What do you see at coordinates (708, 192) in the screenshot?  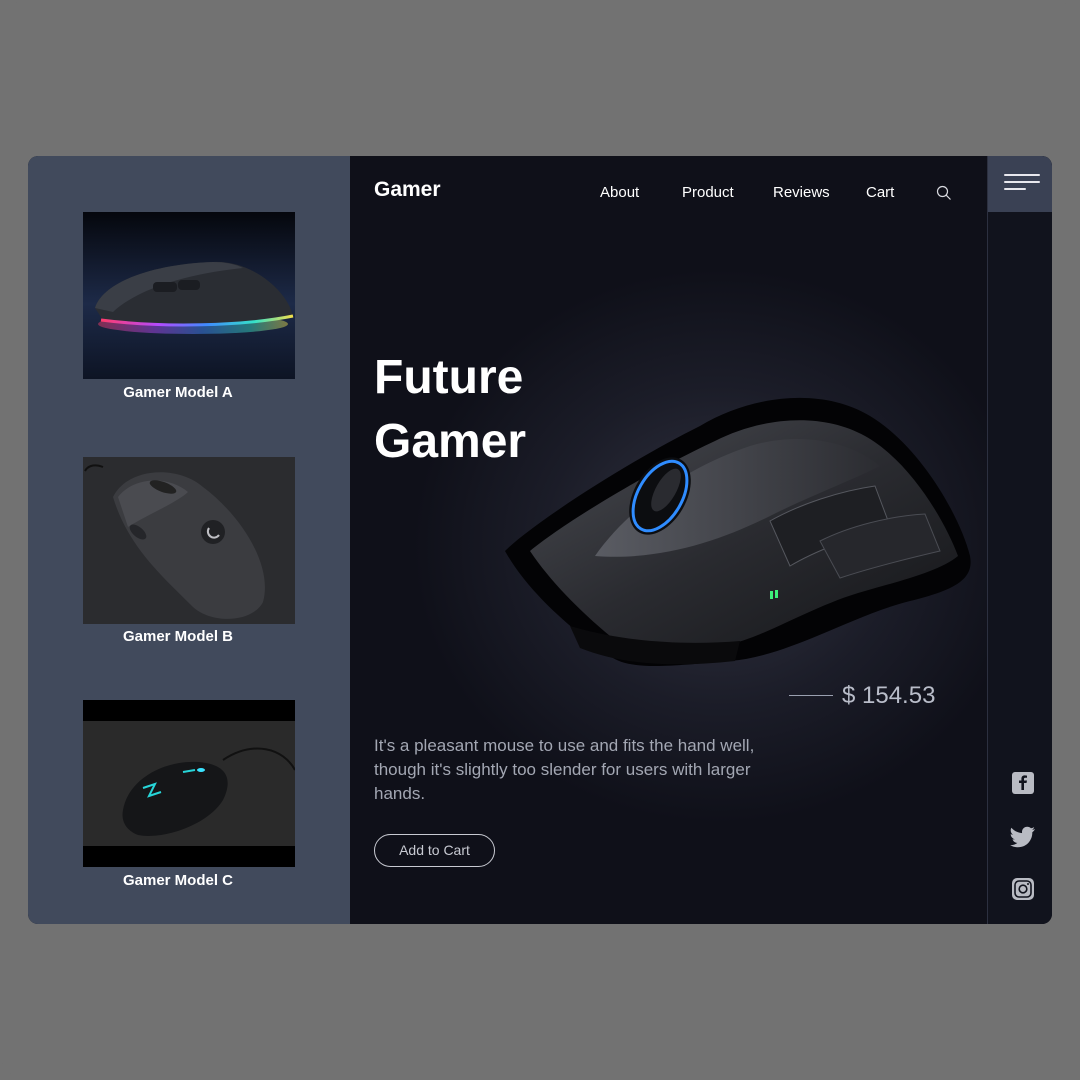 I see `nav-item-product: Product` at bounding box center [708, 192].